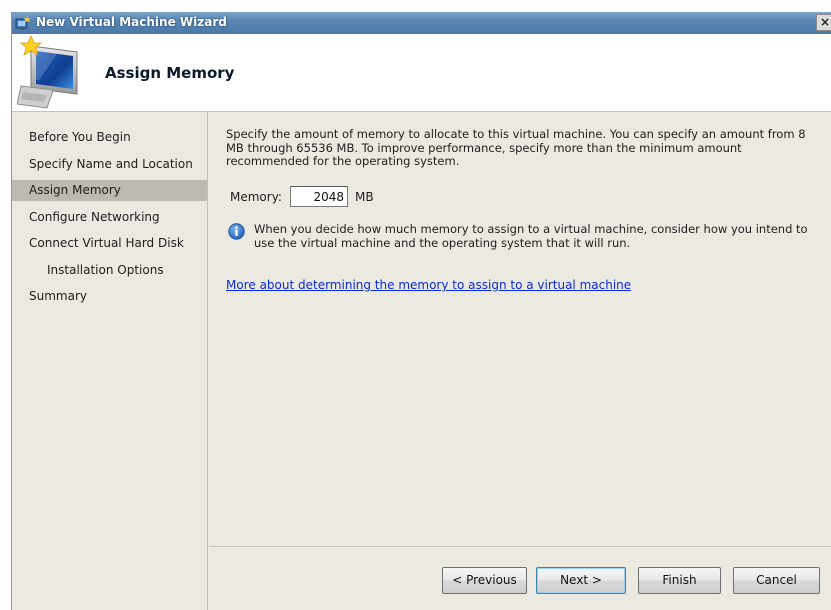  What do you see at coordinates (421, 23) in the screenshot?
I see `title-bar: New Virtual Machine Wizard ×` at bounding box center [421, 23].